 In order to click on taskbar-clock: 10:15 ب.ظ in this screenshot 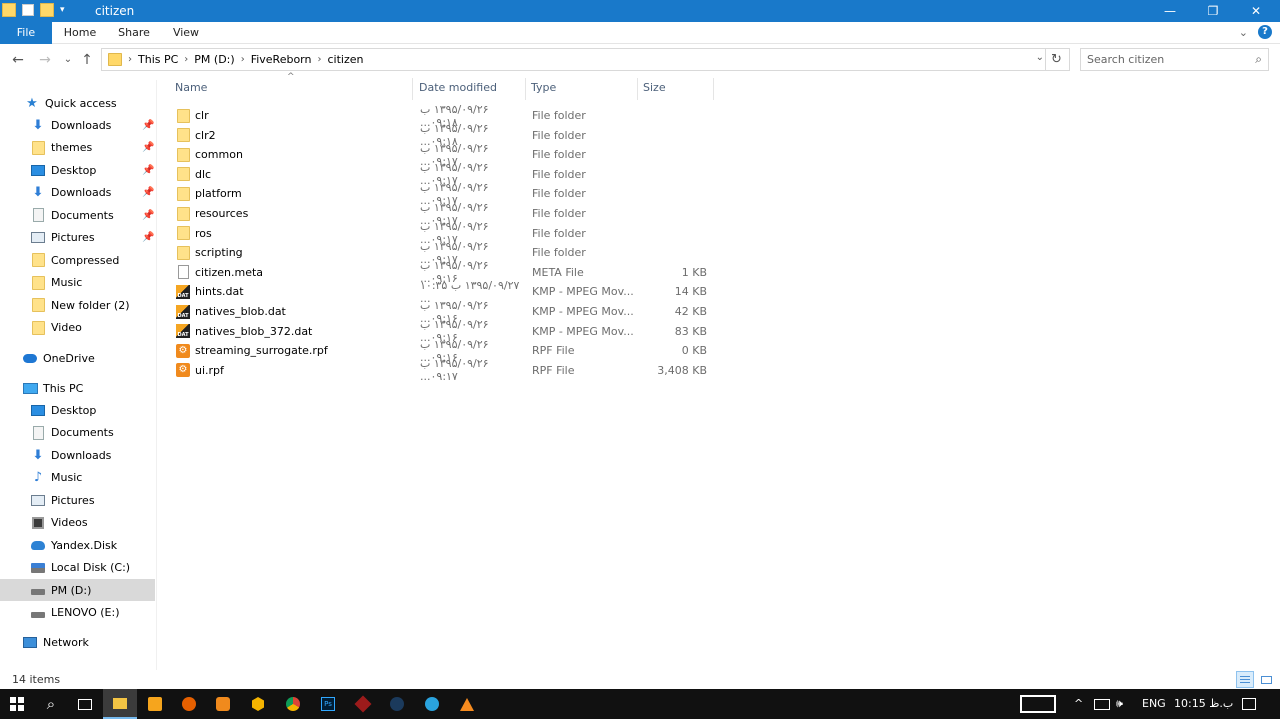, I will do `click(1203, 703)`.